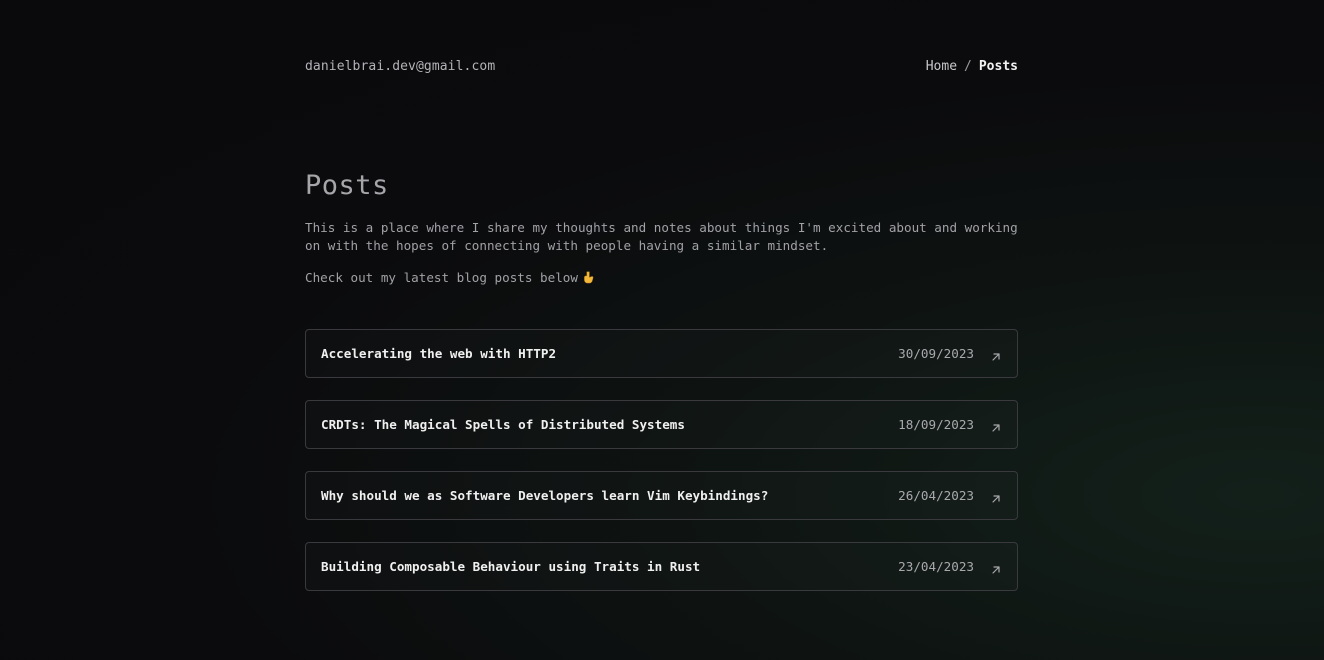 This screenshot has height=660, width=1324. Describe the element at coordinates (588, 277) in the screenshot. I see `pointing-down-hand-icon` at that location.